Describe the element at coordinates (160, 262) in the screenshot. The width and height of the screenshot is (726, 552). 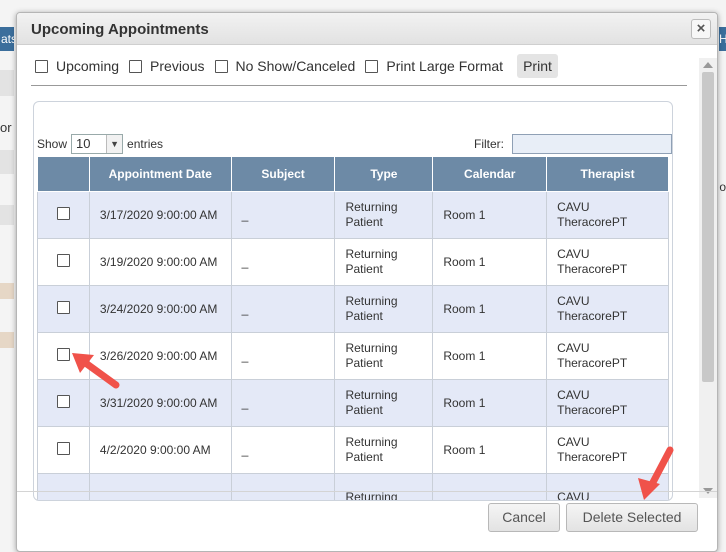
I see `appointment-date: 3/19/2020 9:00:00 AM` at that location.